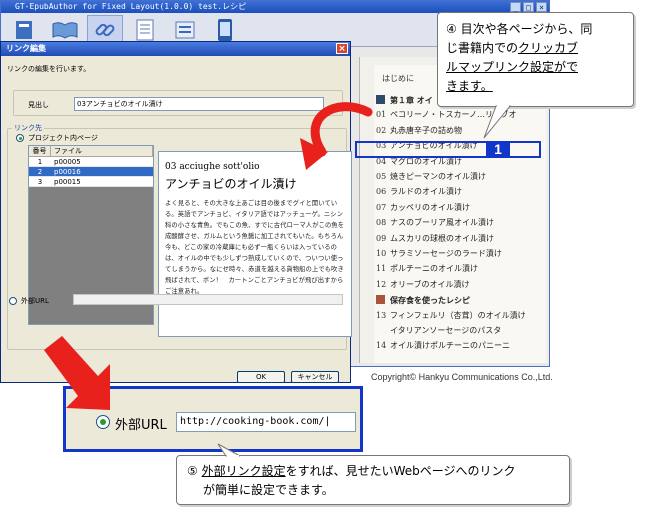  I want to click on zoom-url-input: http://cooking-book.com/|, so click(266, 422).